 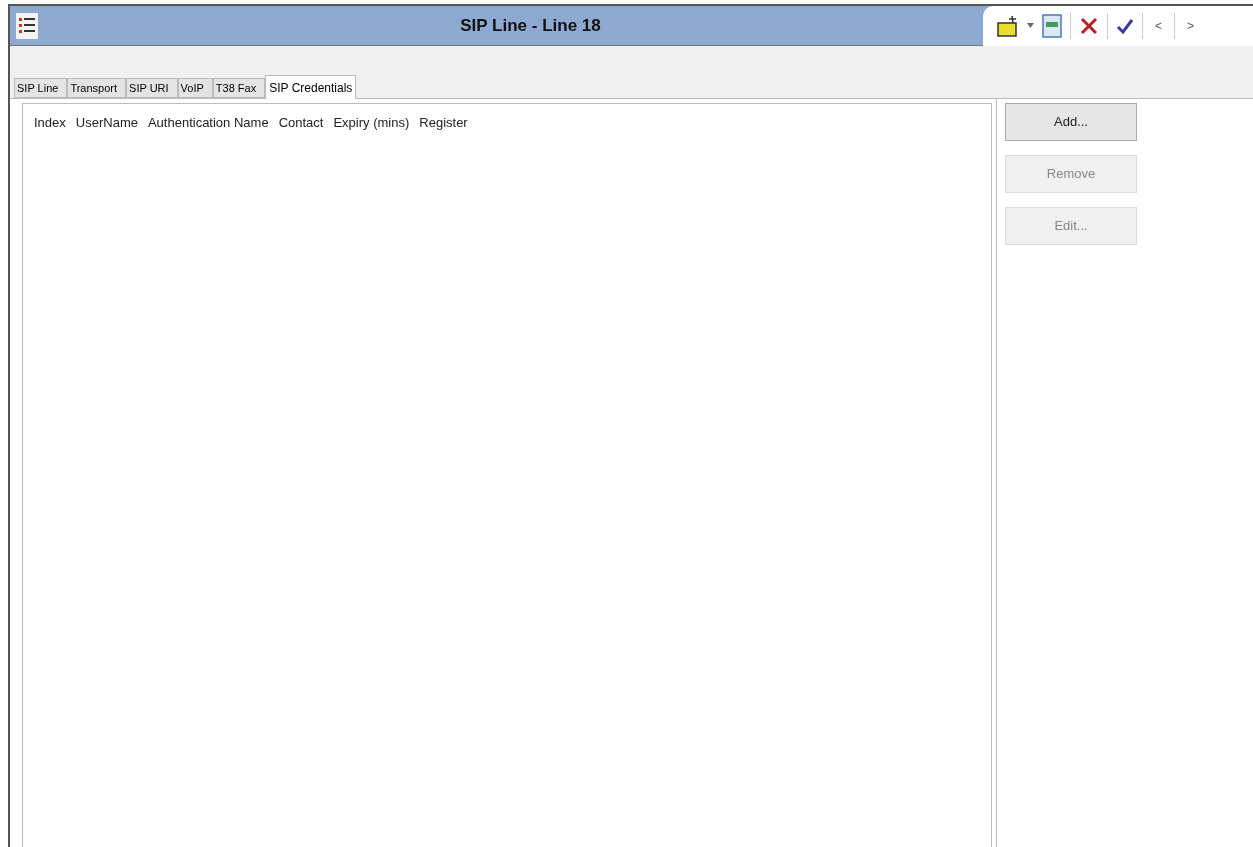 I want to click on column-header: Expiry (mins), so click(x=371, y=123).